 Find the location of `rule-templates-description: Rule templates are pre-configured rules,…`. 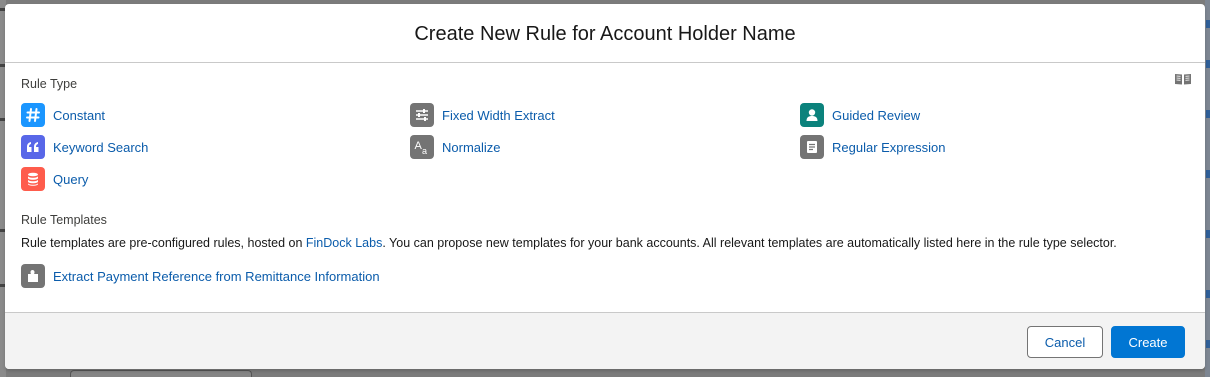

rule-templates-description: Rule templates are pre-configured rules,… is located at coordinates (569, 243).